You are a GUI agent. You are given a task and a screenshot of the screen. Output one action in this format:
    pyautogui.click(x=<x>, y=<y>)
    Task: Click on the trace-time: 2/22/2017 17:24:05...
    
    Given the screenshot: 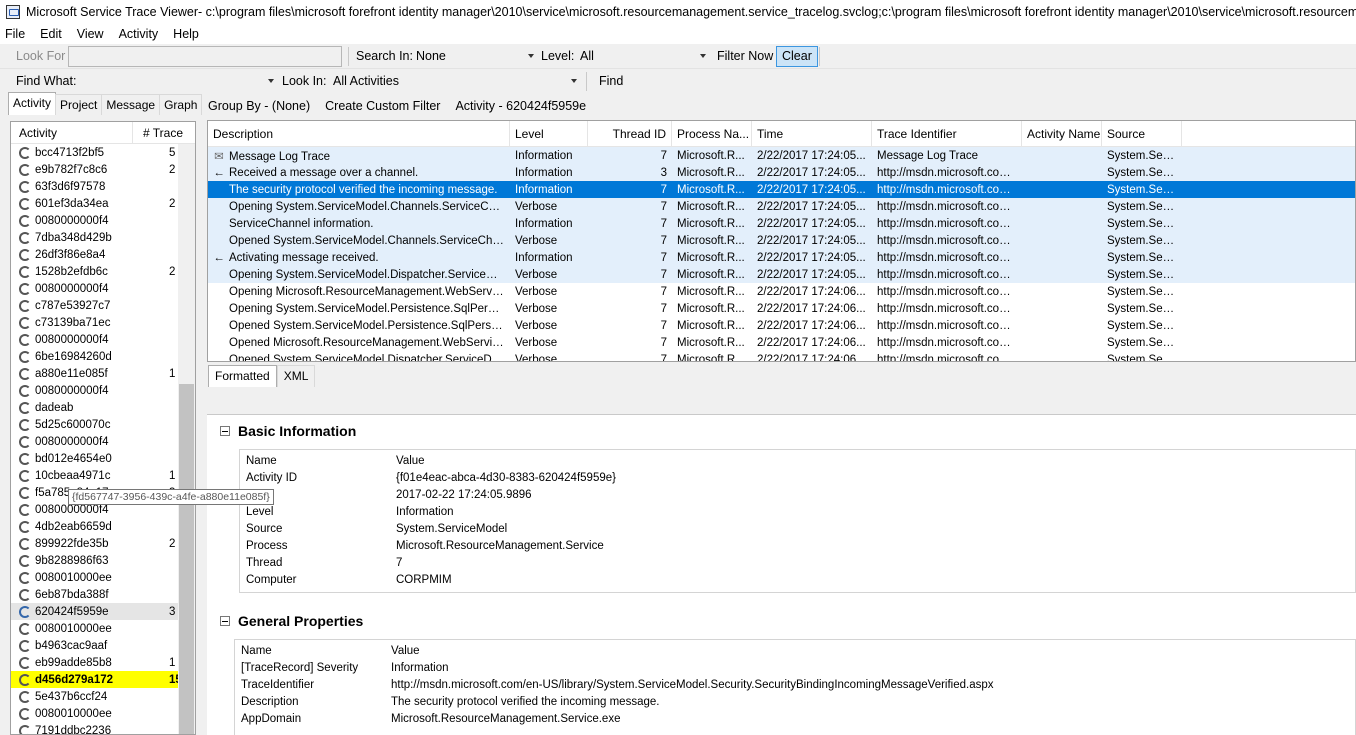 What is the action you would take?
    pyautogui.click(x=811, y=206)
    